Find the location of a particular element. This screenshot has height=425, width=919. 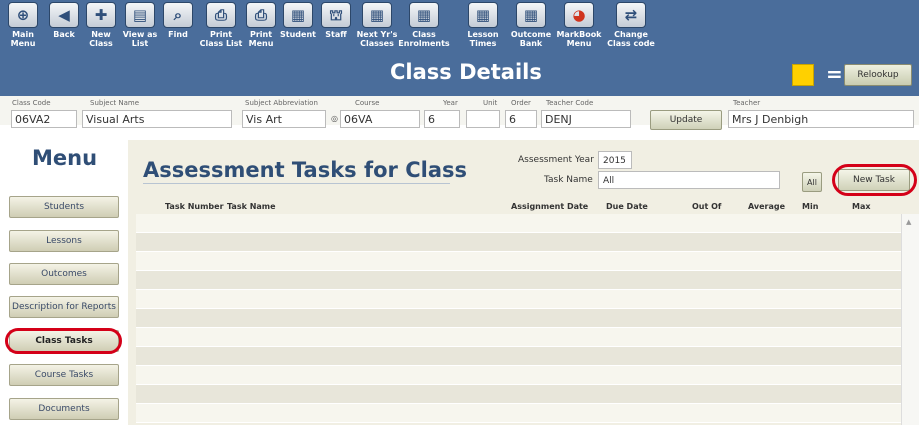

col-assignment-date: Assignment Date is located at coordinates (550, 206).